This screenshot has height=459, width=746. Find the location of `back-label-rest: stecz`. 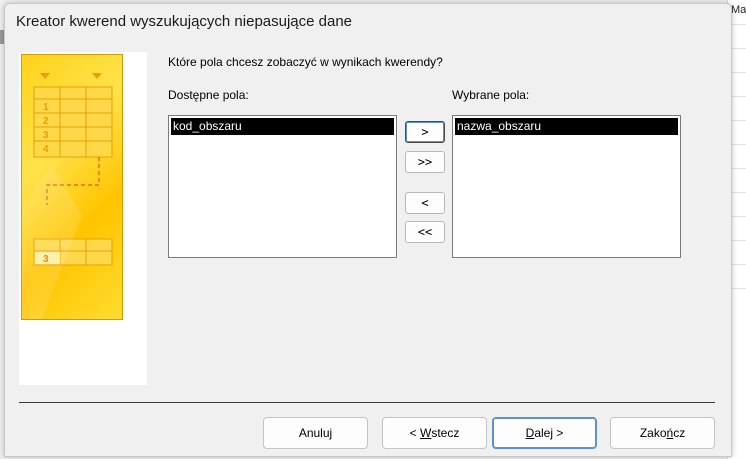

back-label-rest: stecz is located at coordinates (445, 433).